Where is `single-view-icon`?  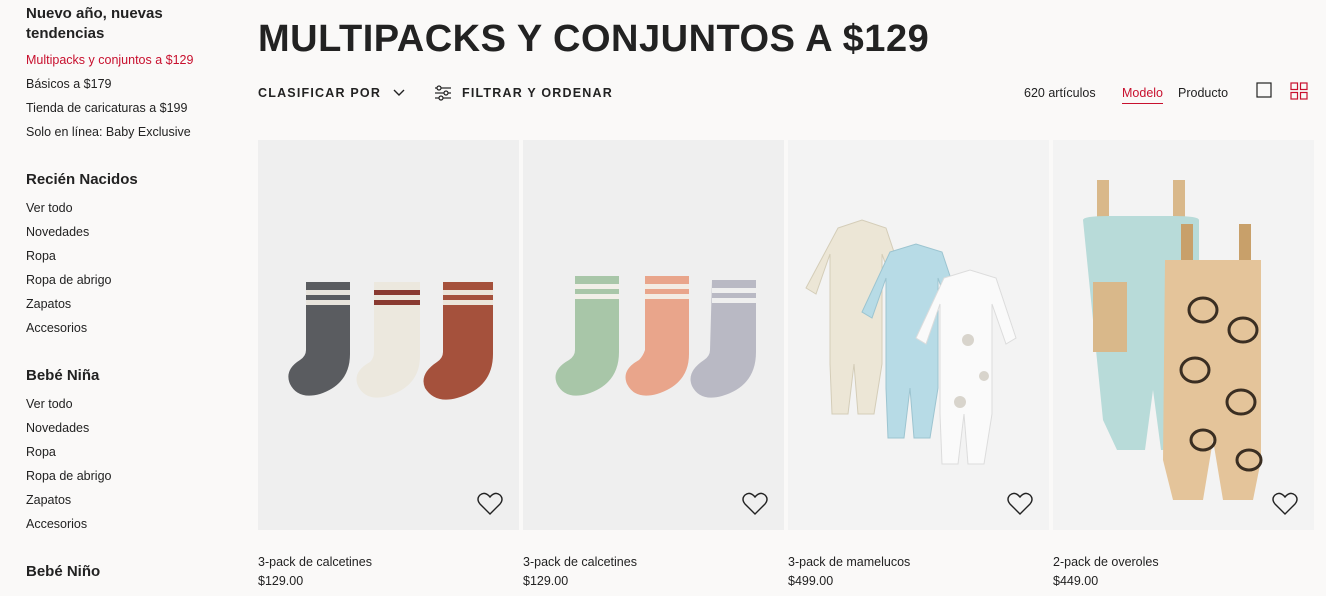 single-view-icon is located at coordinates (1264, 90).